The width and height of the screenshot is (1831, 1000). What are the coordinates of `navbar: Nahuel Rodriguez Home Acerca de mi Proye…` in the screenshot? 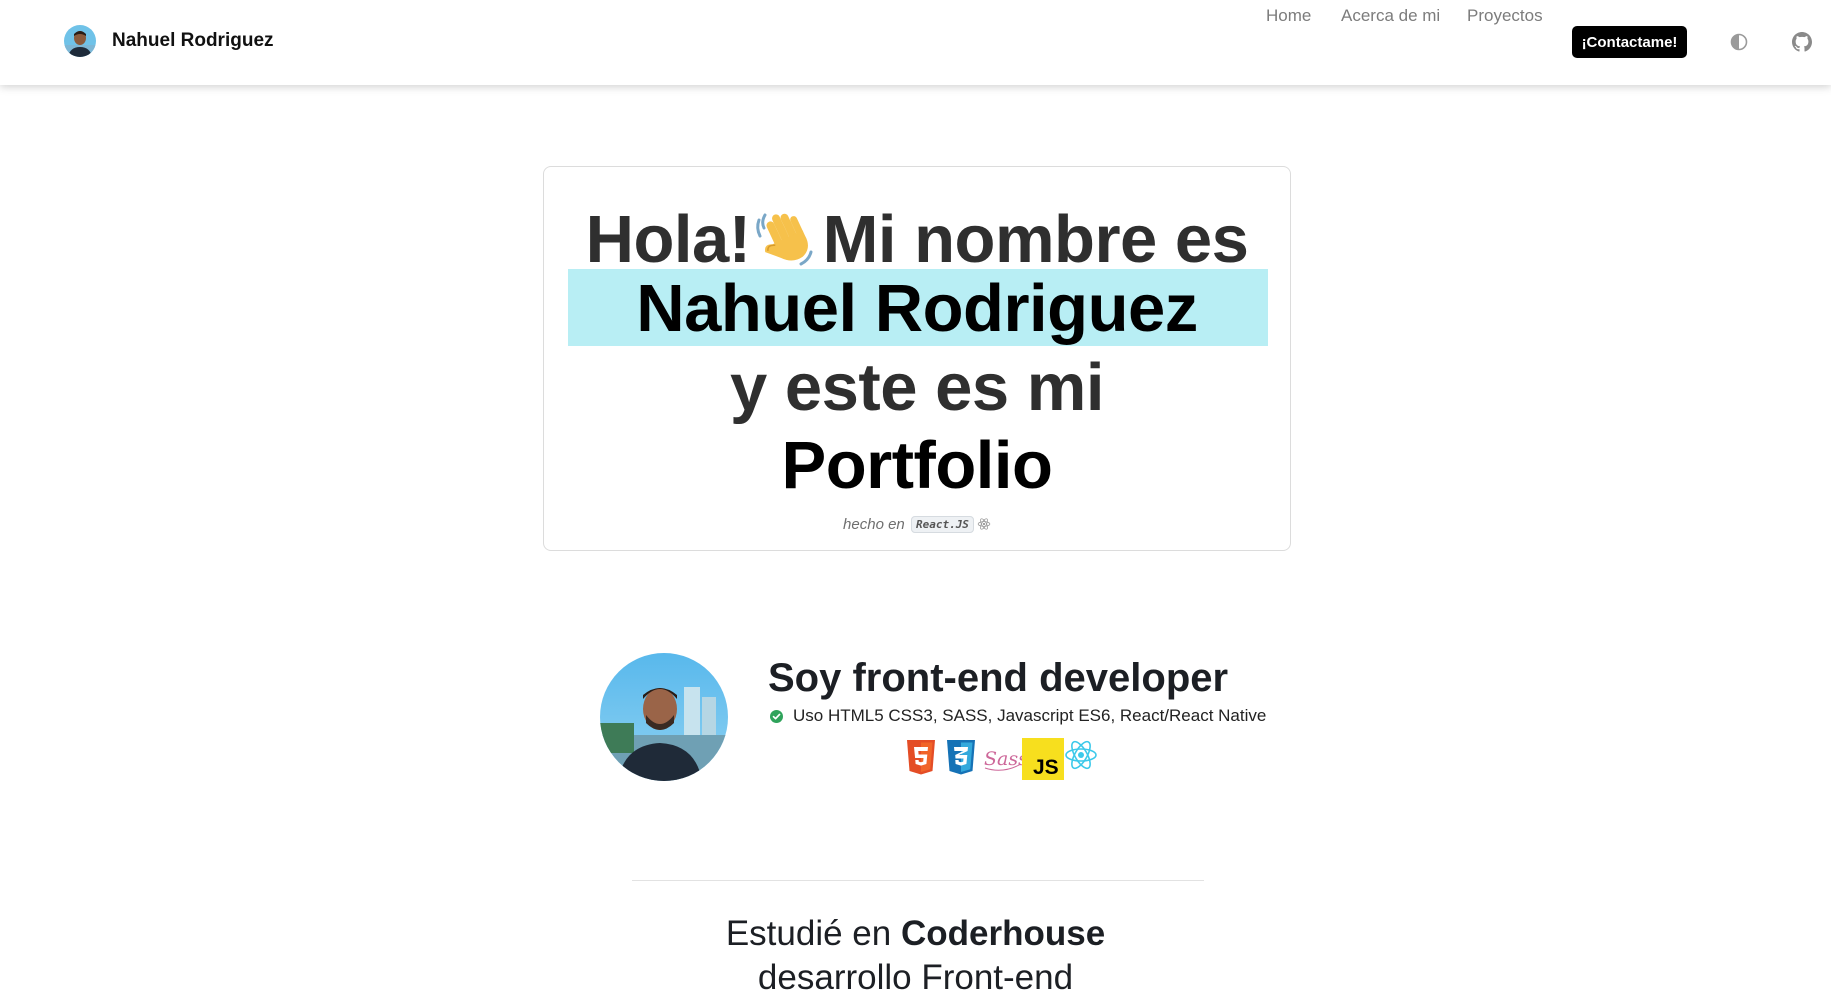 It's located at (915, 42).